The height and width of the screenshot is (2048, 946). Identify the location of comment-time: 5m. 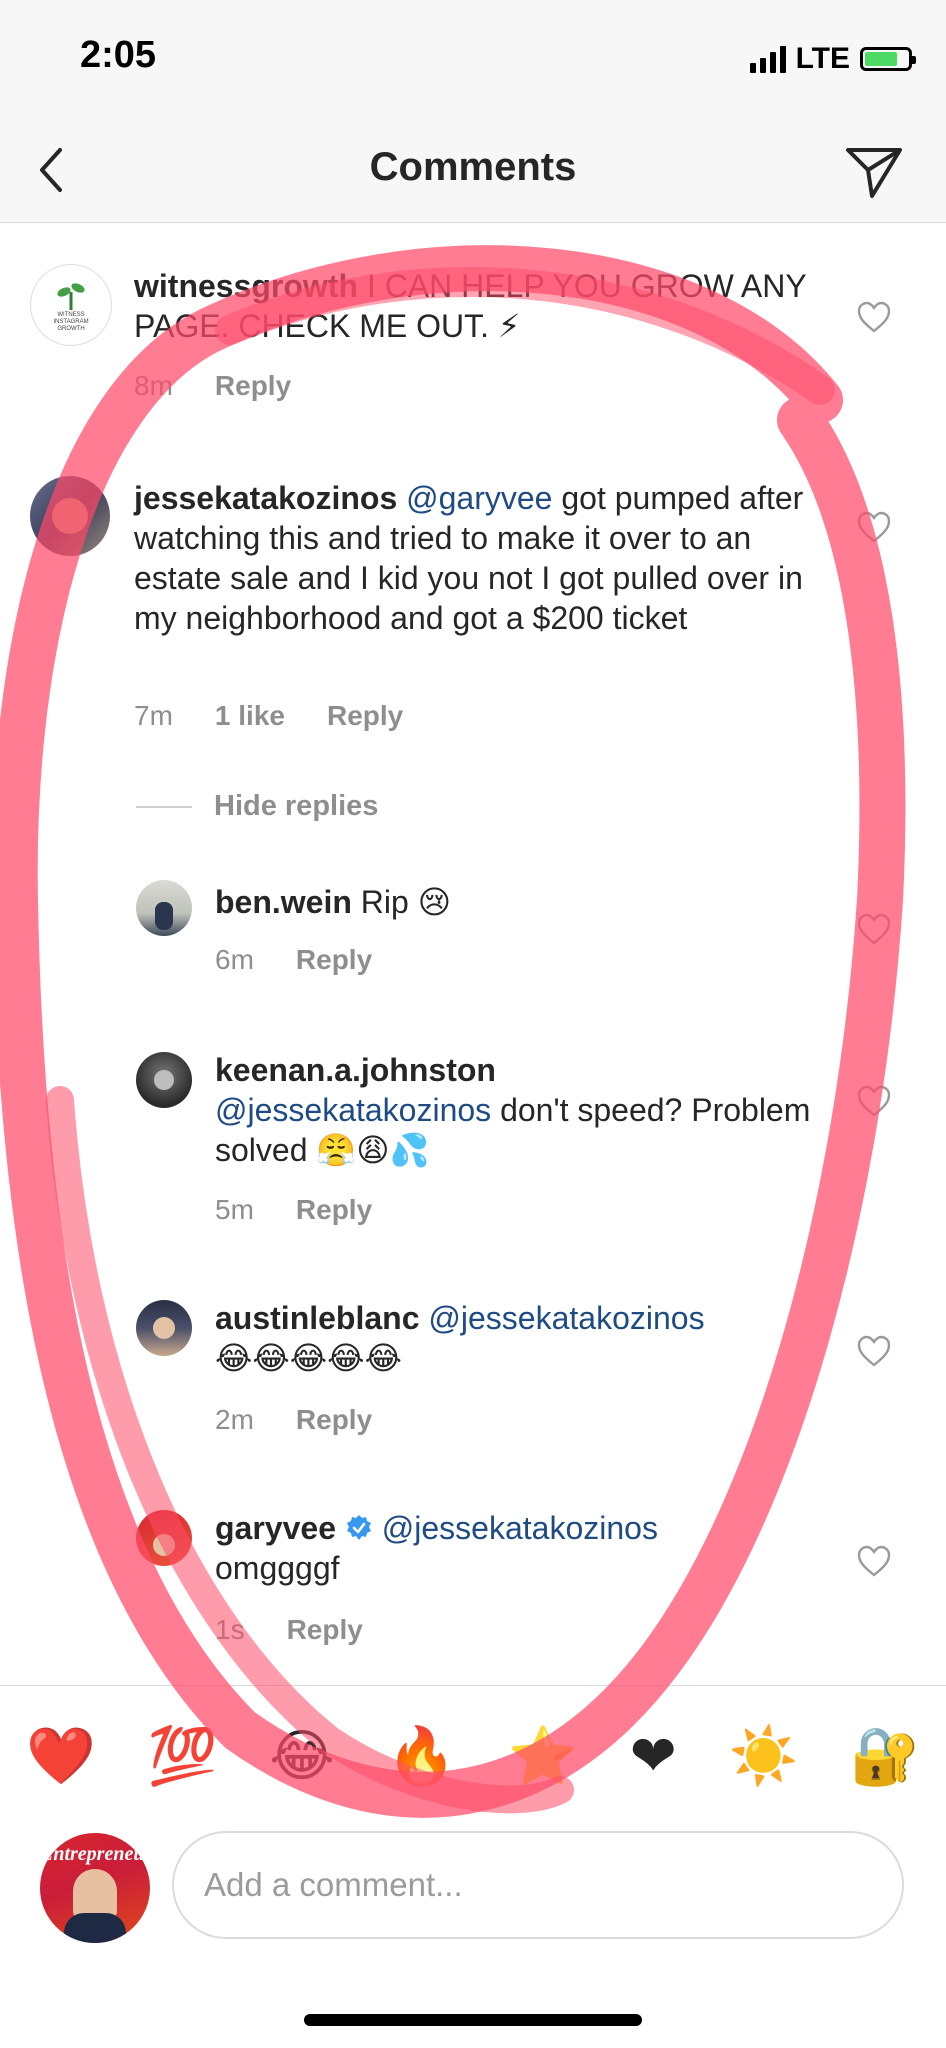
(234, 1209).